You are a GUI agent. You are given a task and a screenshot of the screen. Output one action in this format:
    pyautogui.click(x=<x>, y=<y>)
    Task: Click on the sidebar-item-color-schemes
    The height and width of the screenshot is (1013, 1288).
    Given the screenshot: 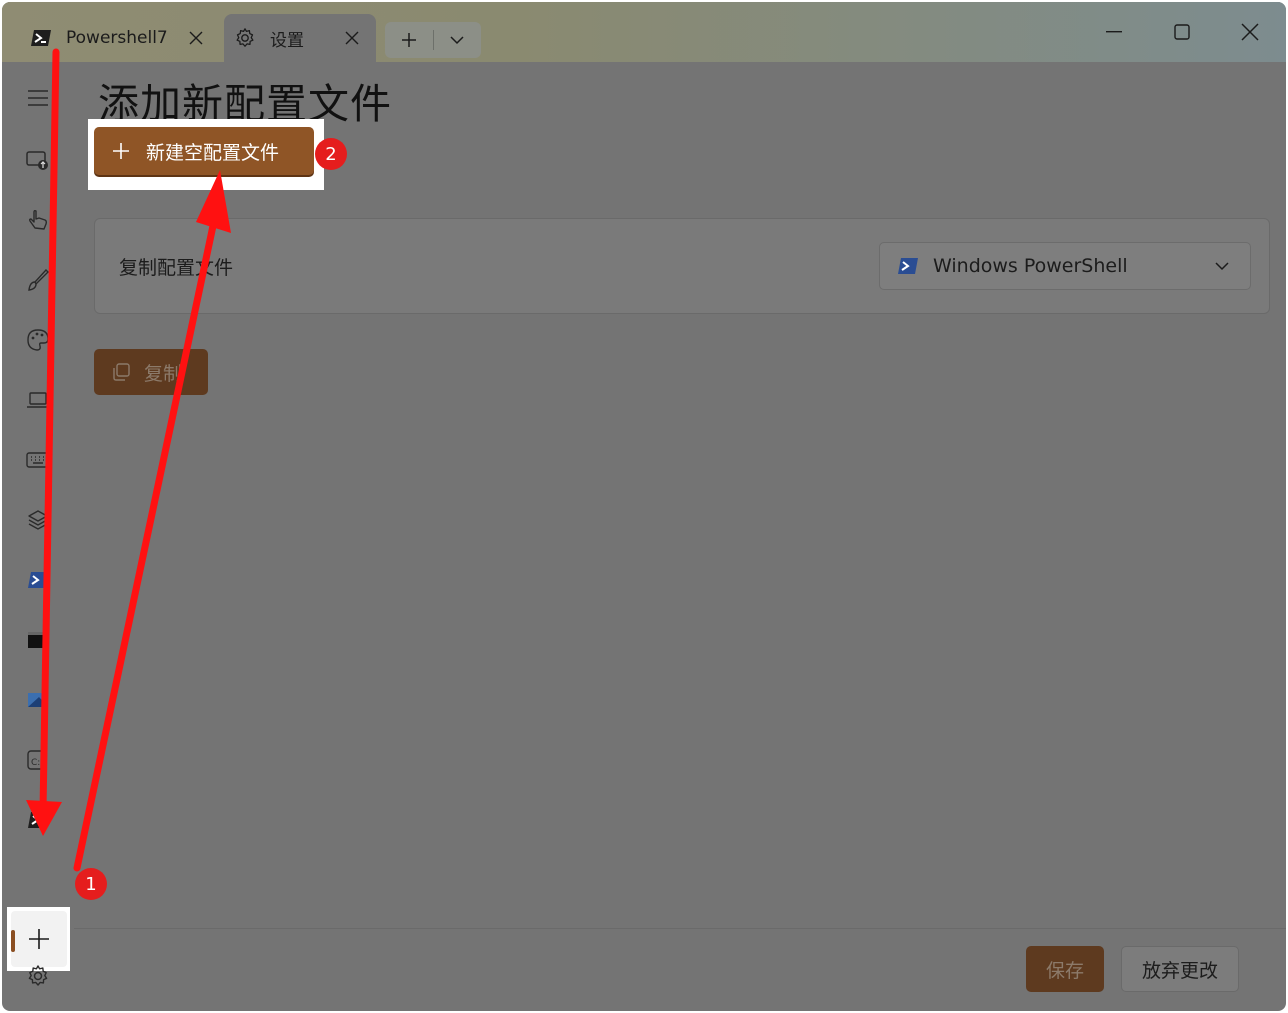 What is the action you would take?
    pyautogui.click(x=38, y=340)
    